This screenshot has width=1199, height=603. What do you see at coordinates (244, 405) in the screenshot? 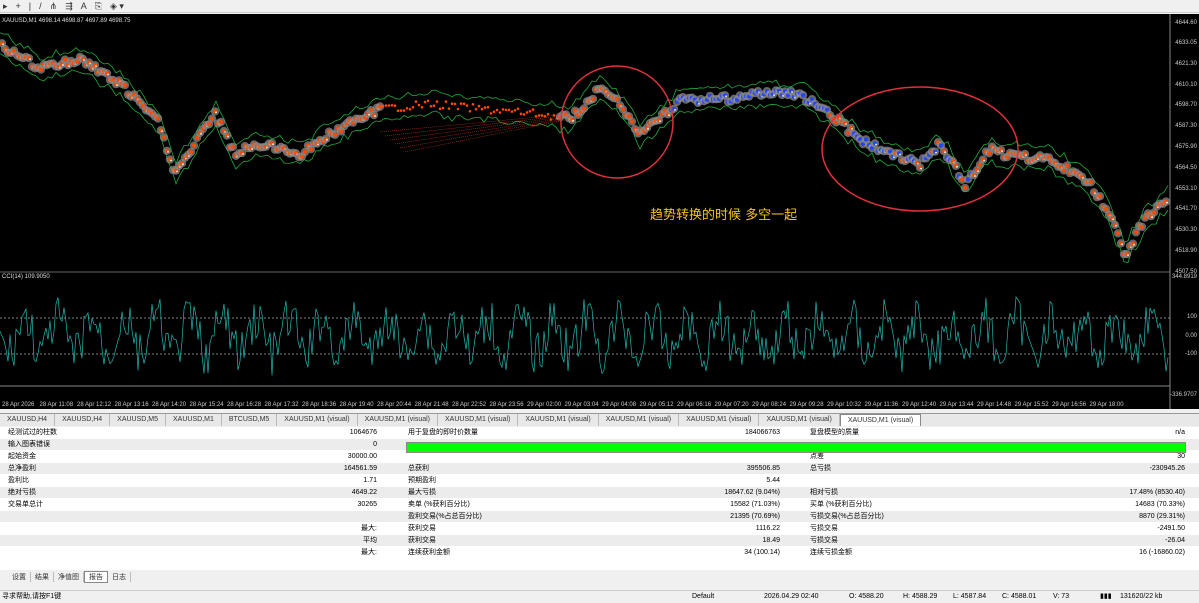
I see `time-label: 28 Apr 16:28` at bounding box center [244, 405].